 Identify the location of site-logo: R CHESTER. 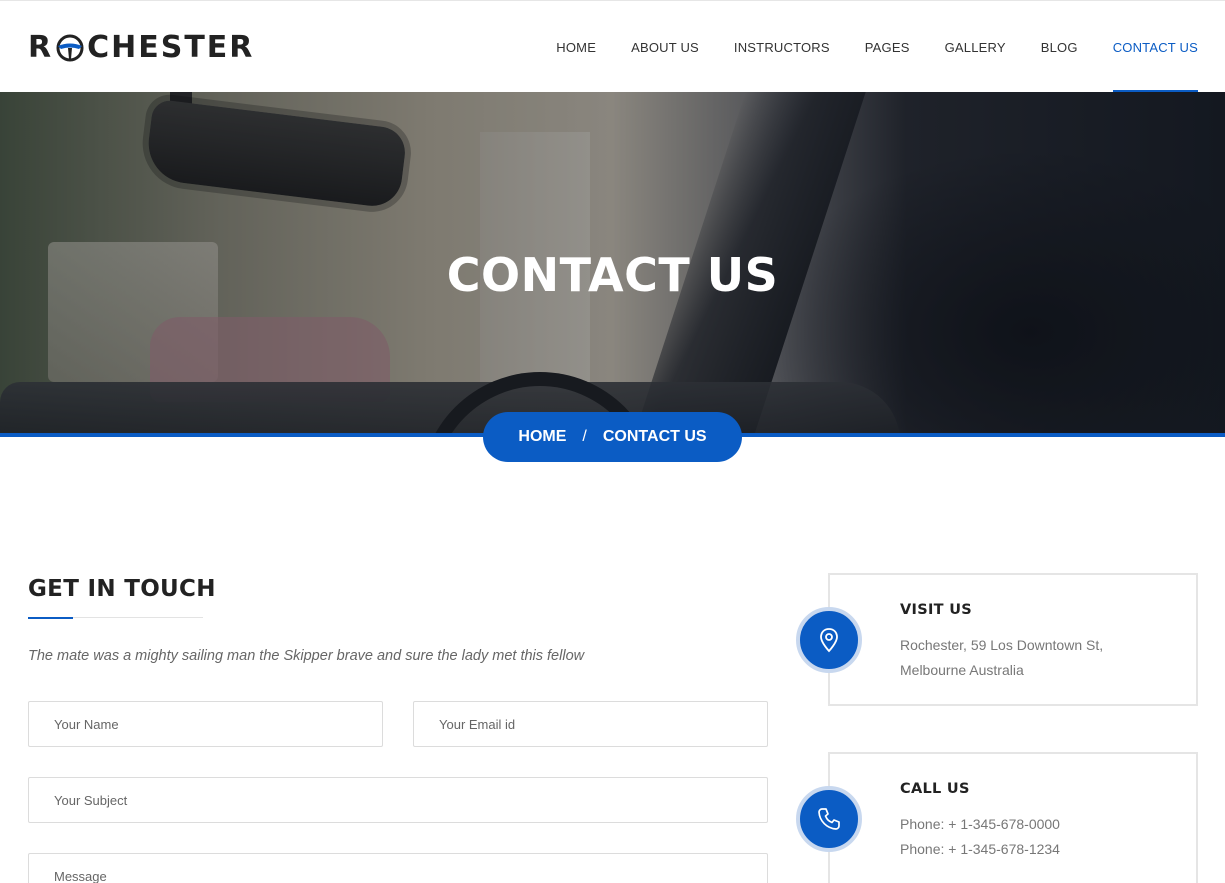
(141, 47).